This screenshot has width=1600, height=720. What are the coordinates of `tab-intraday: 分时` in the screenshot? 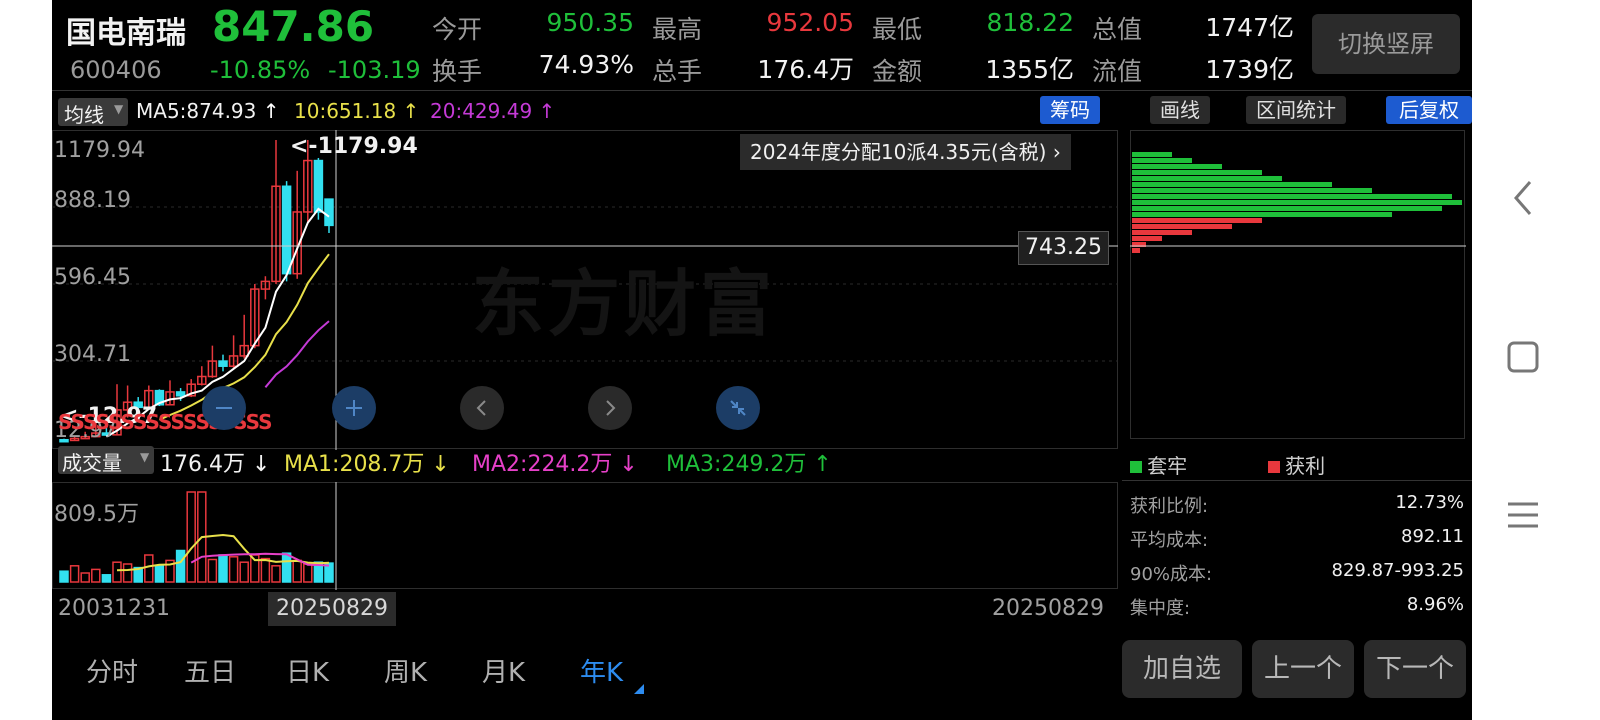 It's located at (112, 670).